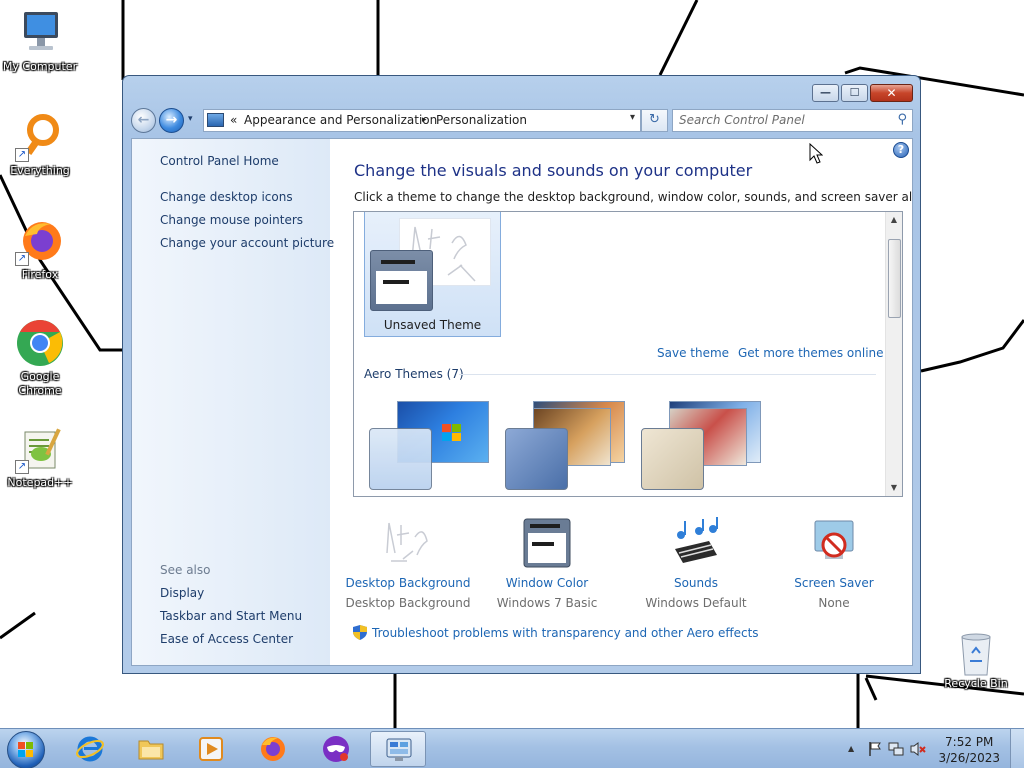 Image resolution: width=1024 pixels, height=768 pixels. I want to click on everything-search-icon: ↗, so click(40, 137).